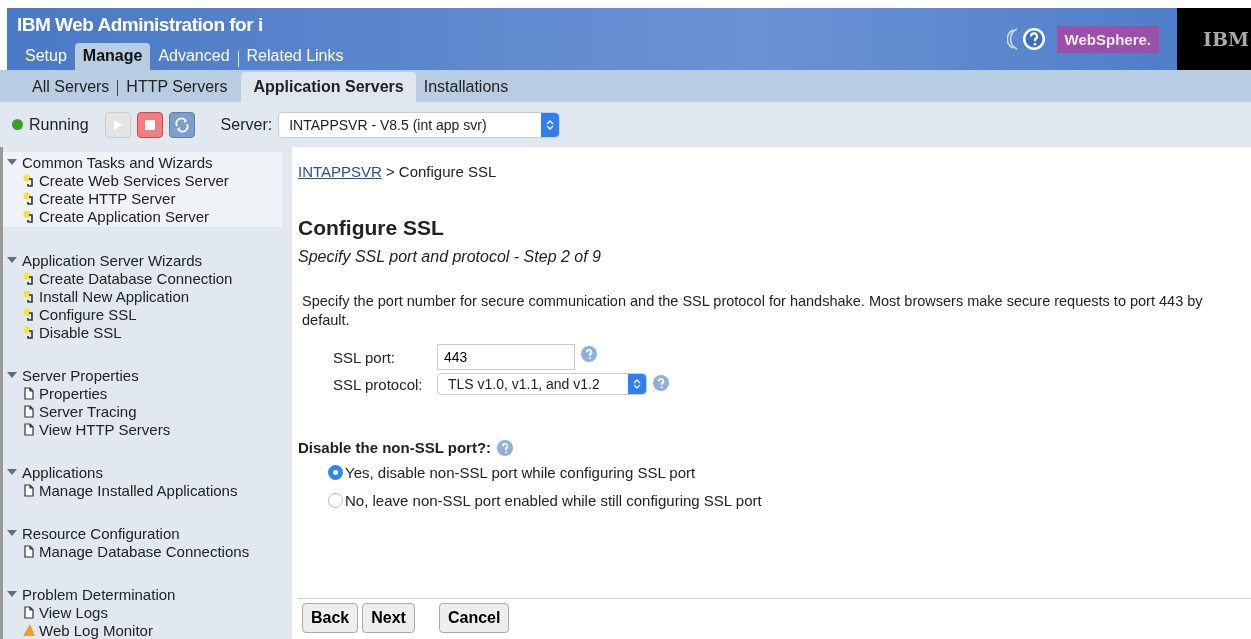 The width and height of the screenshot is (1251, 639). Describe the element at coordinates (142, 630) in the screenshot. I see `sidebar-link: Web Log Monitor` at that location.